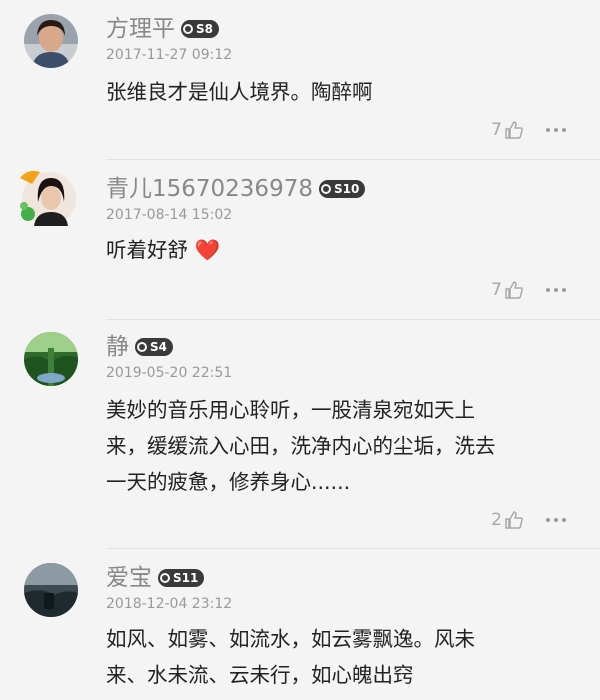  Describe the element at coordinates (158, 347) in the screenshot. I see `level-label: S4` at that location.